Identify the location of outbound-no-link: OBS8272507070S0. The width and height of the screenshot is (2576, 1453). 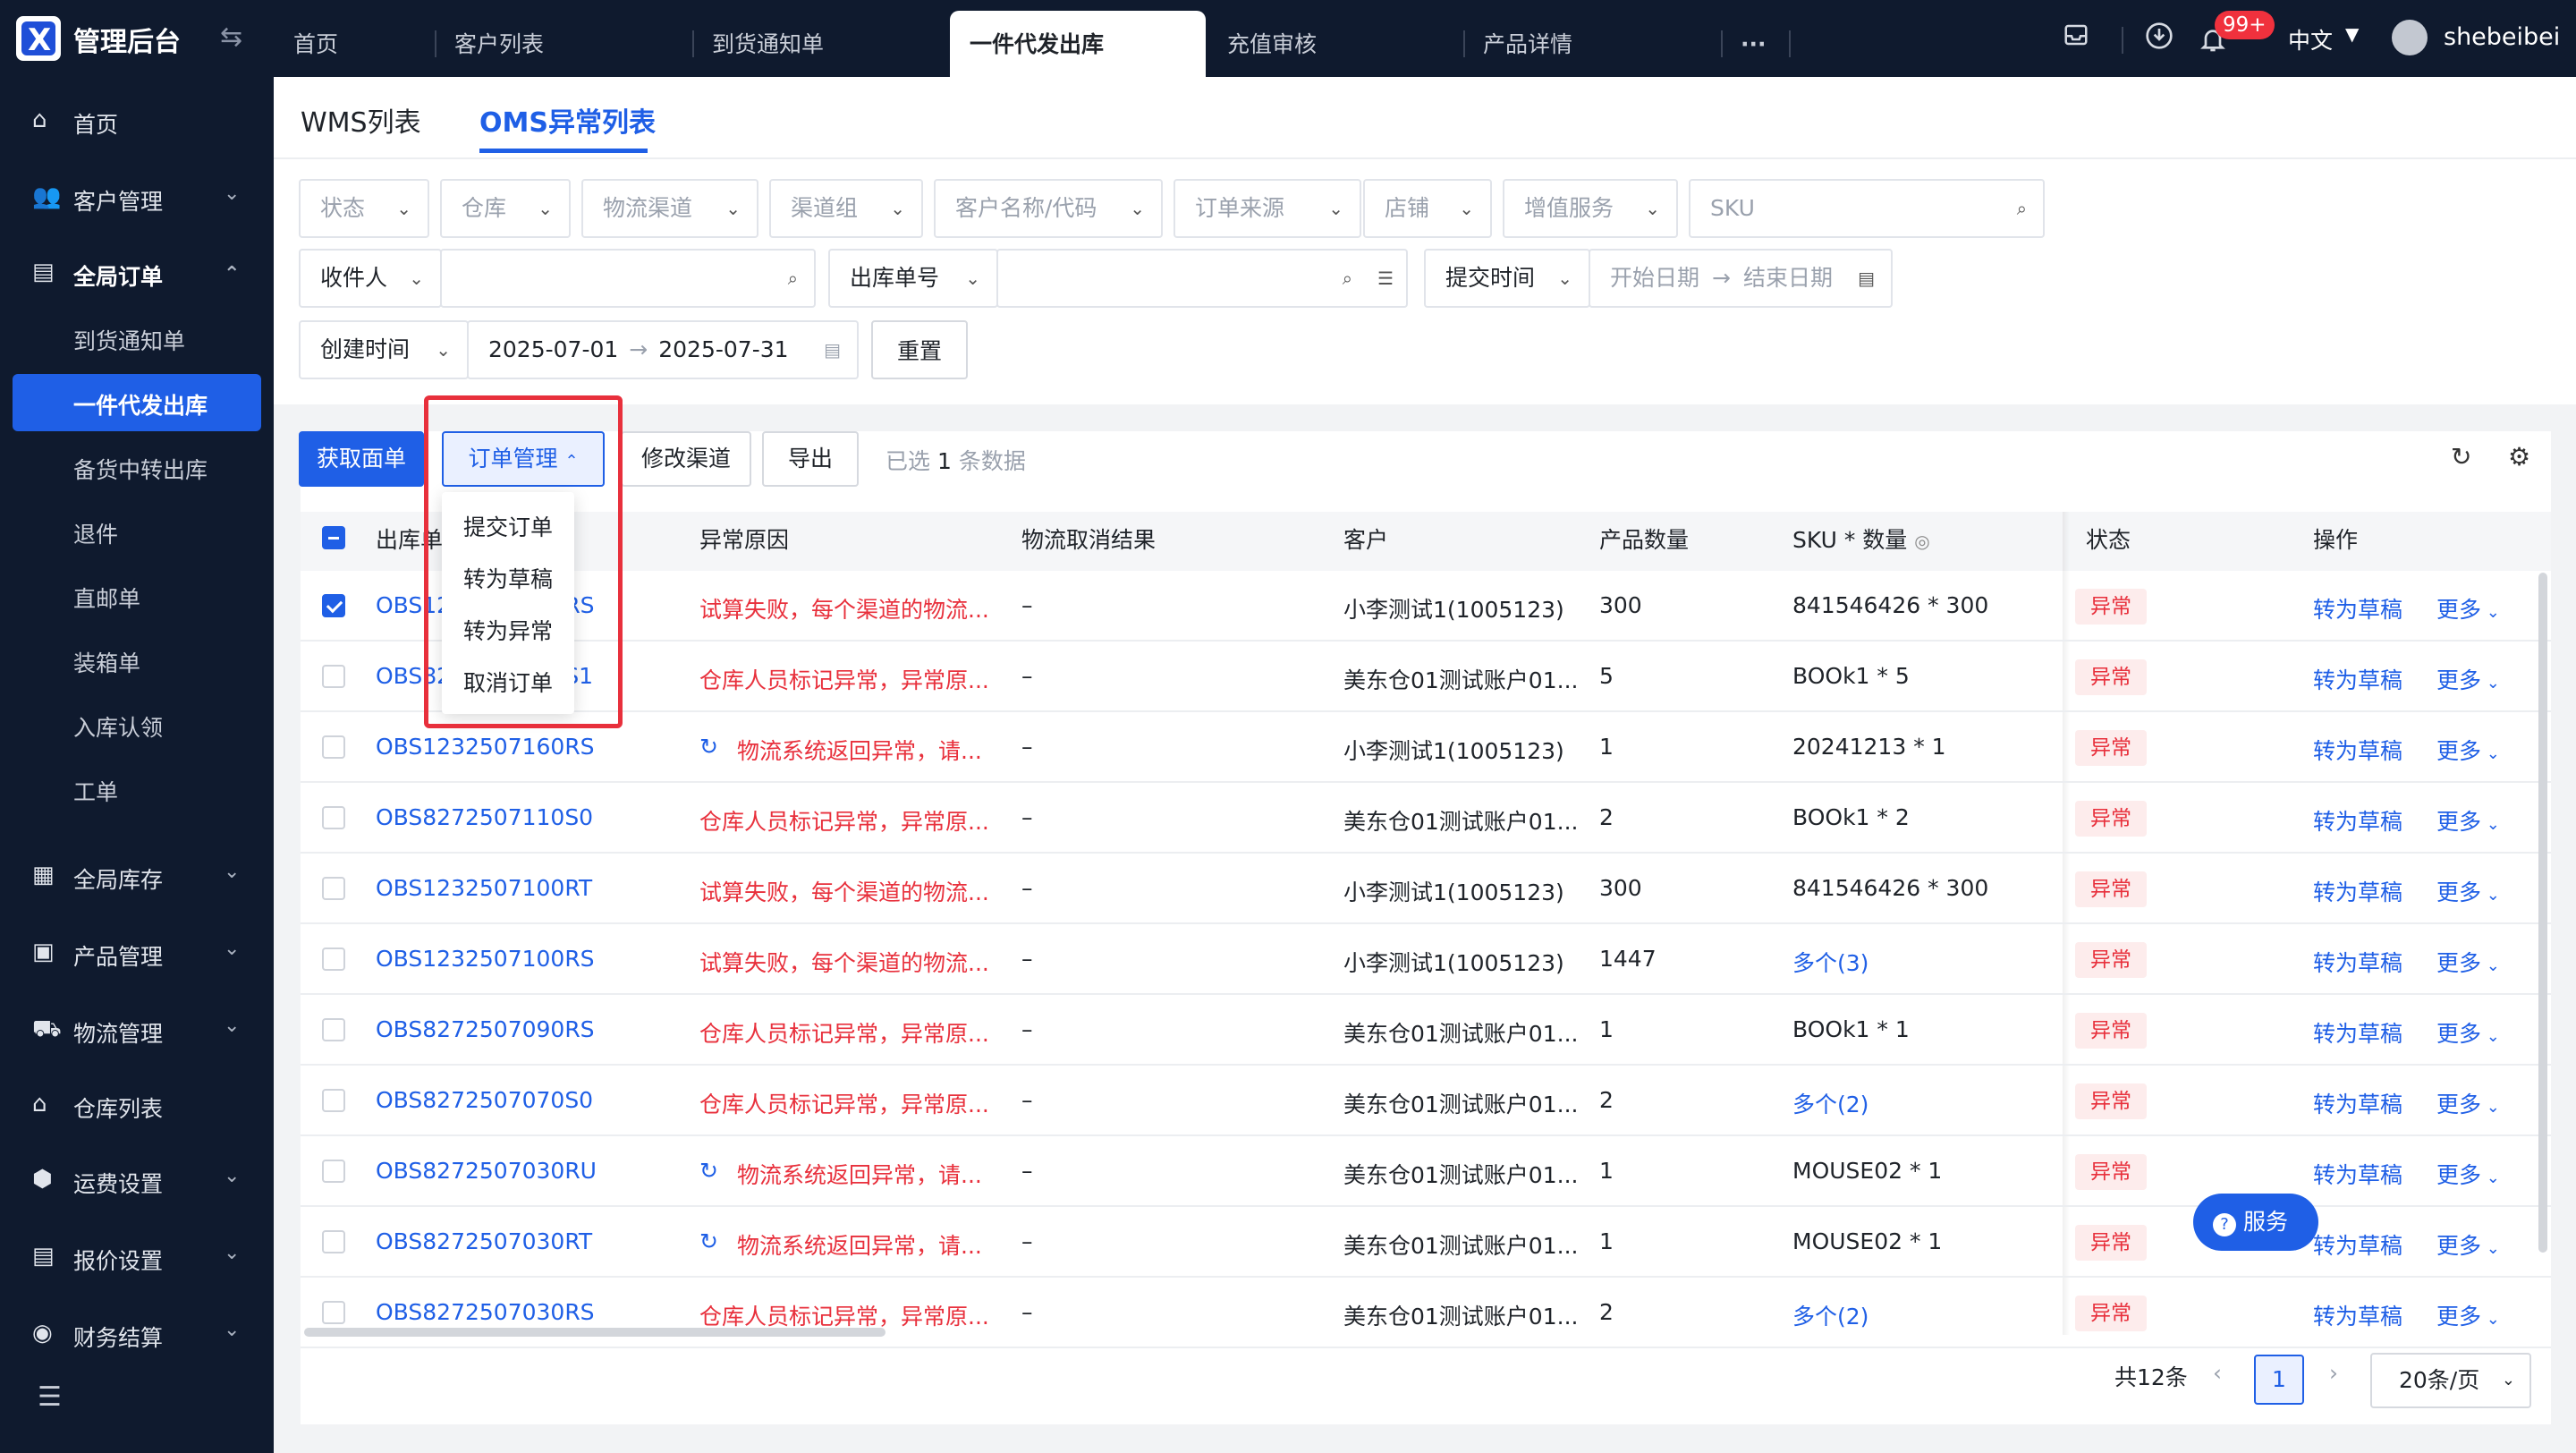
(523, 1100).